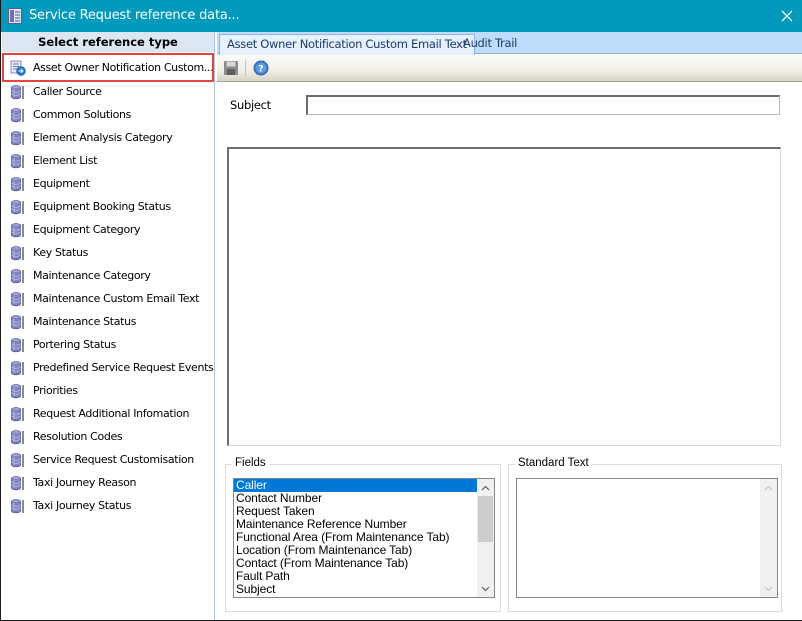 The height and width of the screenshot is (621, 802). I want to click on field-list-item: Subject, so click(355, 589).